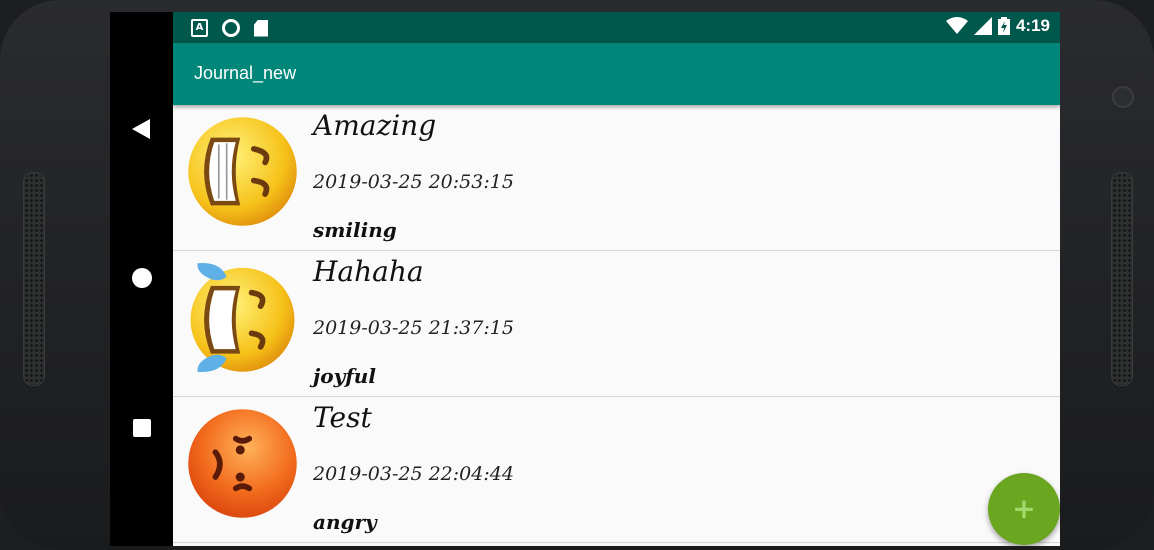  I want to click on add-entry-button: +, so click(1024, 509).